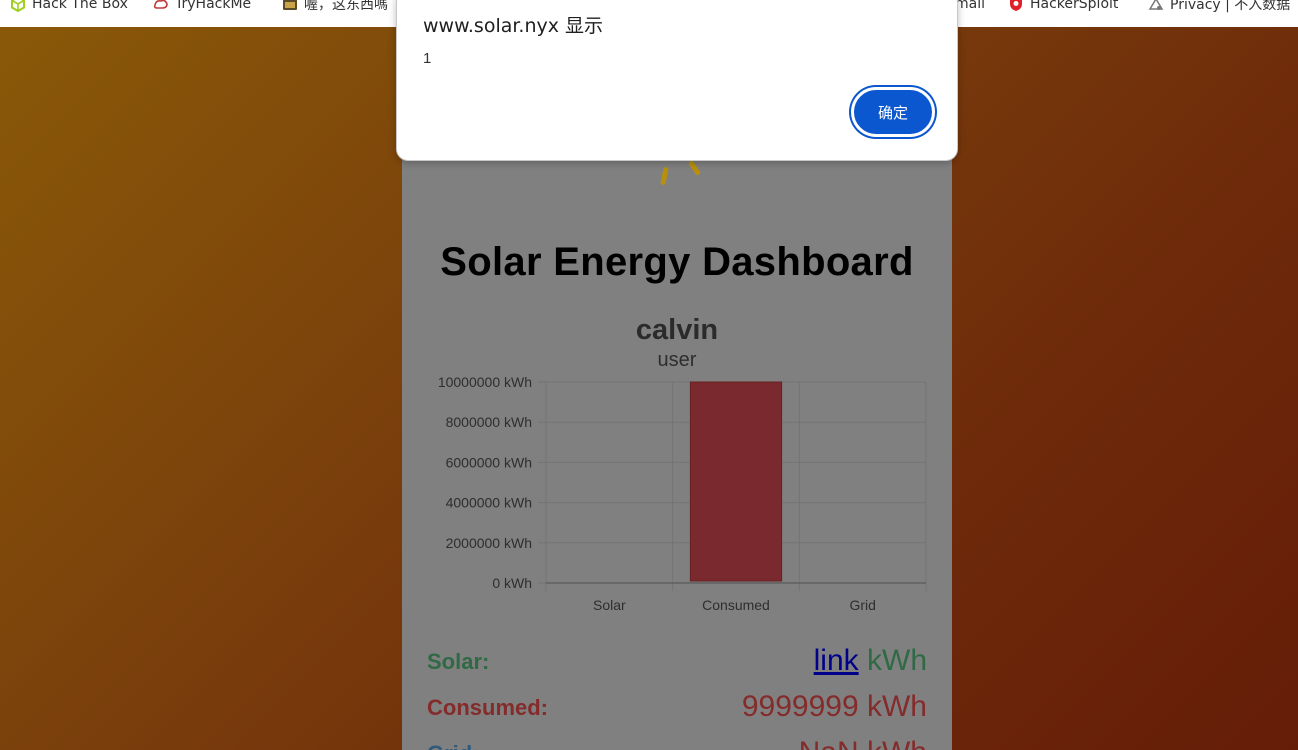 The image size is (1298, 750). What do you see at coordinates (18, 6) in the screenshot?
I see `cube-icon` at bounding box center [18, 6].